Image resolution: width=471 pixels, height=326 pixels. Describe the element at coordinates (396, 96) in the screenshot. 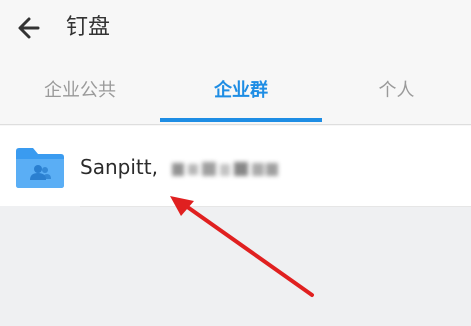

I see `tab-personal: 个人` at that location.